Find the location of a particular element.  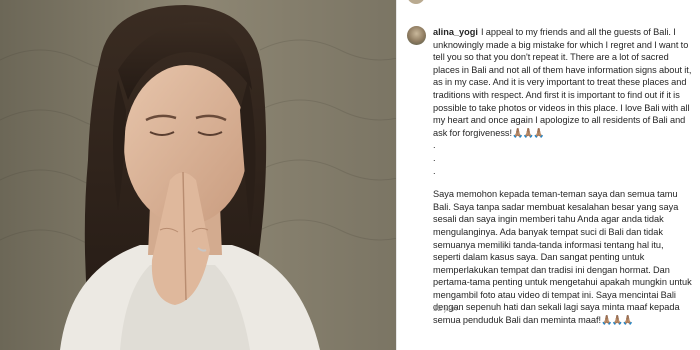

avatar is located at coordinates (416, 35).